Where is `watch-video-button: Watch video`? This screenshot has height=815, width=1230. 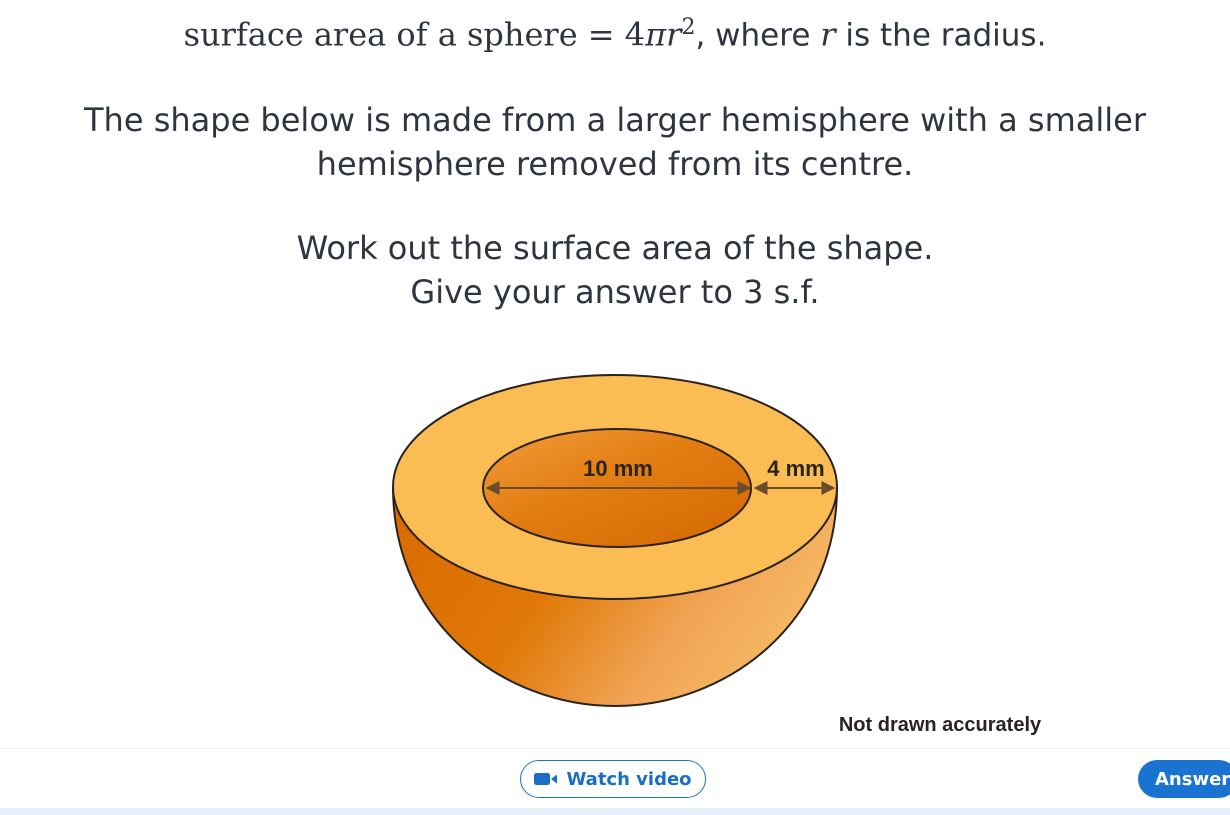
watch-video-button: Watch video is located at coordinates (613, 779).